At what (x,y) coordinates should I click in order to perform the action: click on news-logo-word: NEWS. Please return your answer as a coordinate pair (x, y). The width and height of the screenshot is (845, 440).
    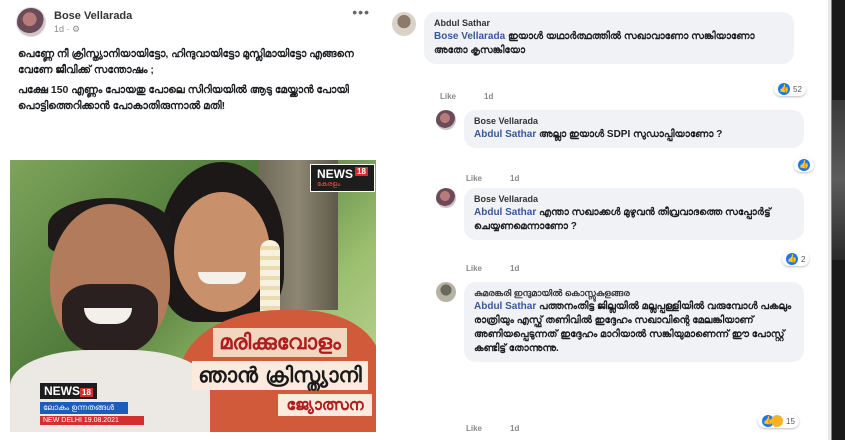
    Looking at the image, I should click on (62, 391).